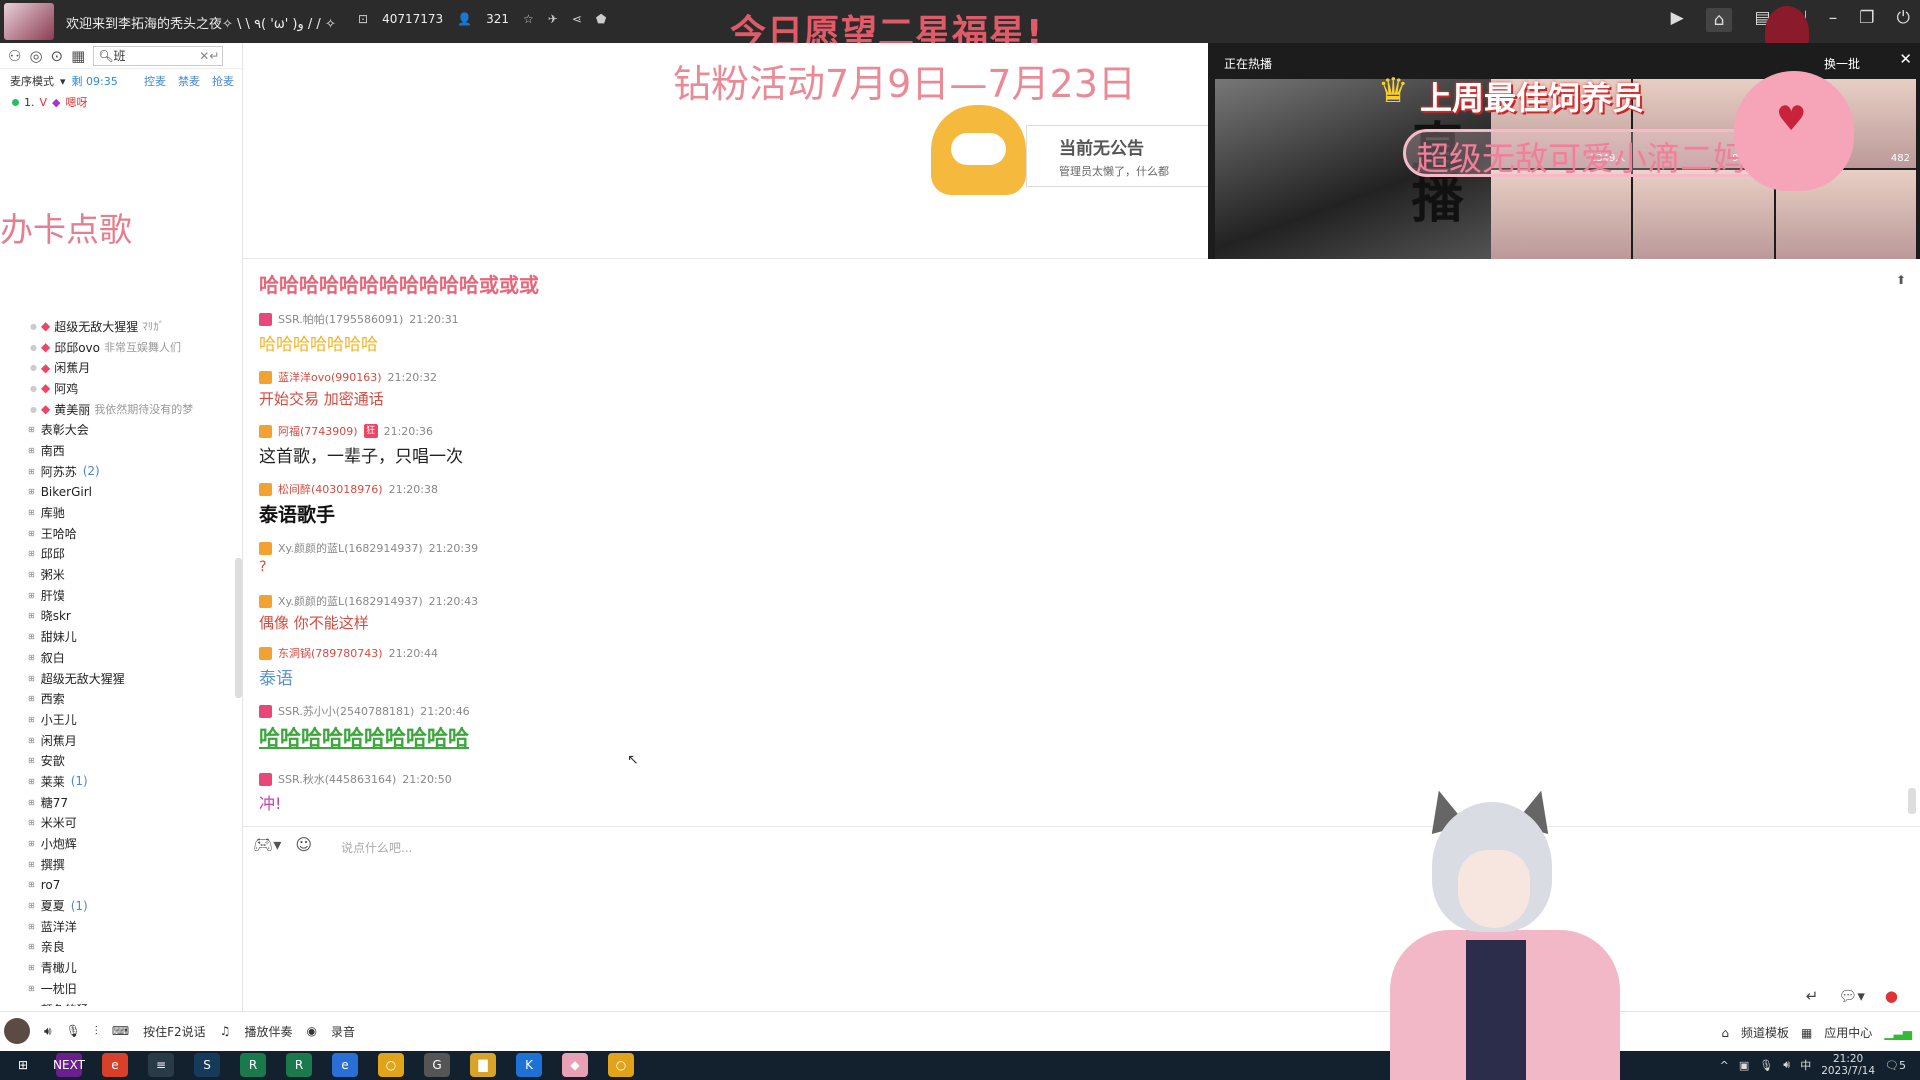 The height and width of the screenshot is (1080, 1920). What do you see at coordinates (1842, 63) in the screenshot?
I see `refresh-link: 换一批` at bounding box center [1842, 63].